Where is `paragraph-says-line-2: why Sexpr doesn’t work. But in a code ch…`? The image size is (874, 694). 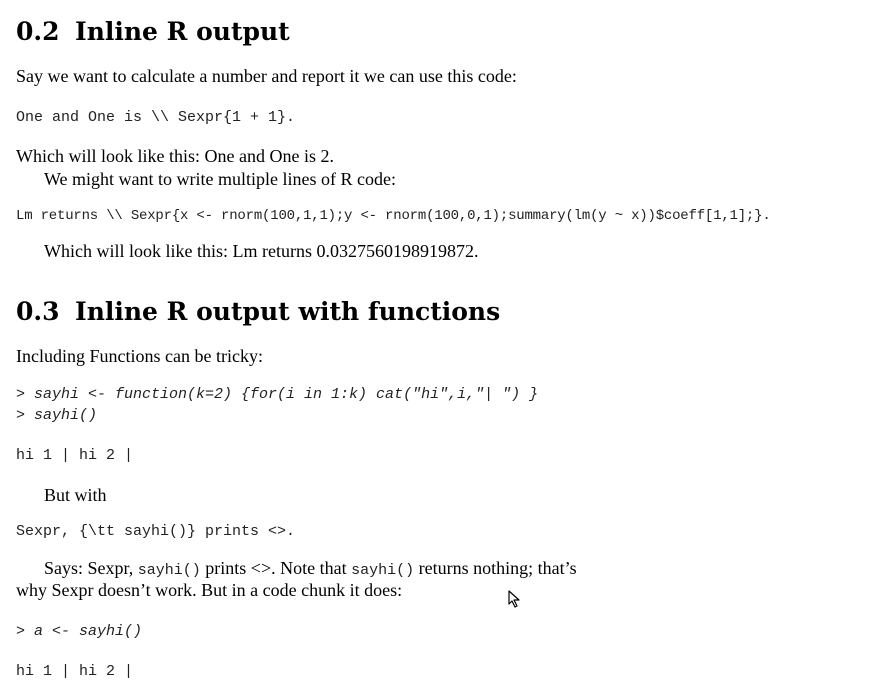
paragraph-says-line-2: why Sexpr doesn’t work. But in a code ch… is located at coordinates (209, 590).